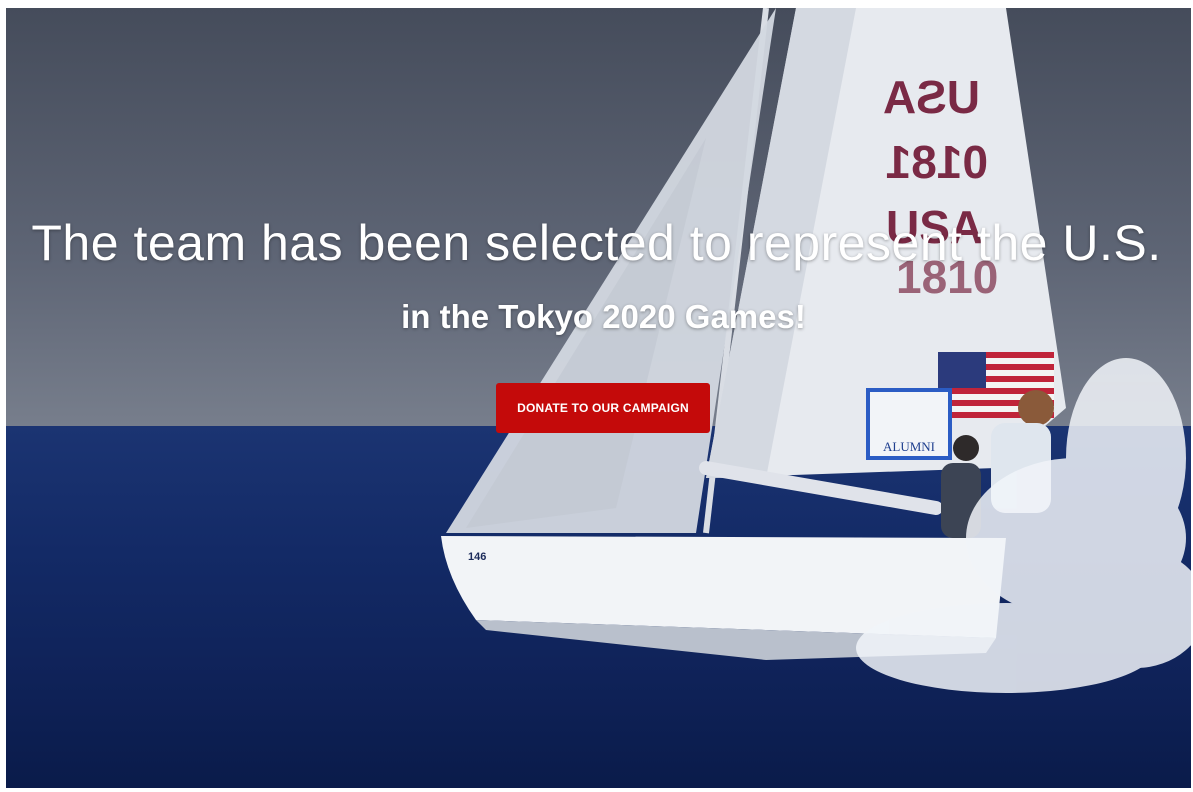 The height and width of the screenshot is (792, 1193). What do you see at coordinates (909, 424) in the screenshot?
I see `alumni-banner: ALUMNI` at bounding box center [909, 424].